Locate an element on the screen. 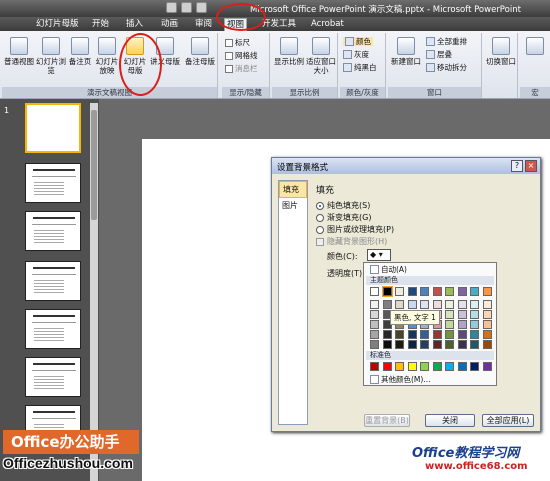 Image resolution: width=550 pixels, height=481 pixels. zoom-button: 显示比例 is located at coordinates (289, 51).